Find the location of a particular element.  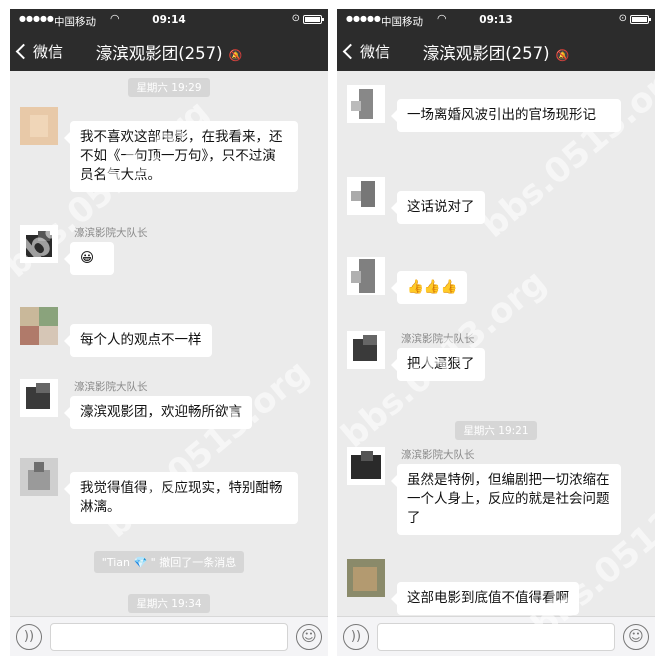

recall-notice: "Tian 💎 " 撤回了一条消息 is located at coordinates (169, 562).